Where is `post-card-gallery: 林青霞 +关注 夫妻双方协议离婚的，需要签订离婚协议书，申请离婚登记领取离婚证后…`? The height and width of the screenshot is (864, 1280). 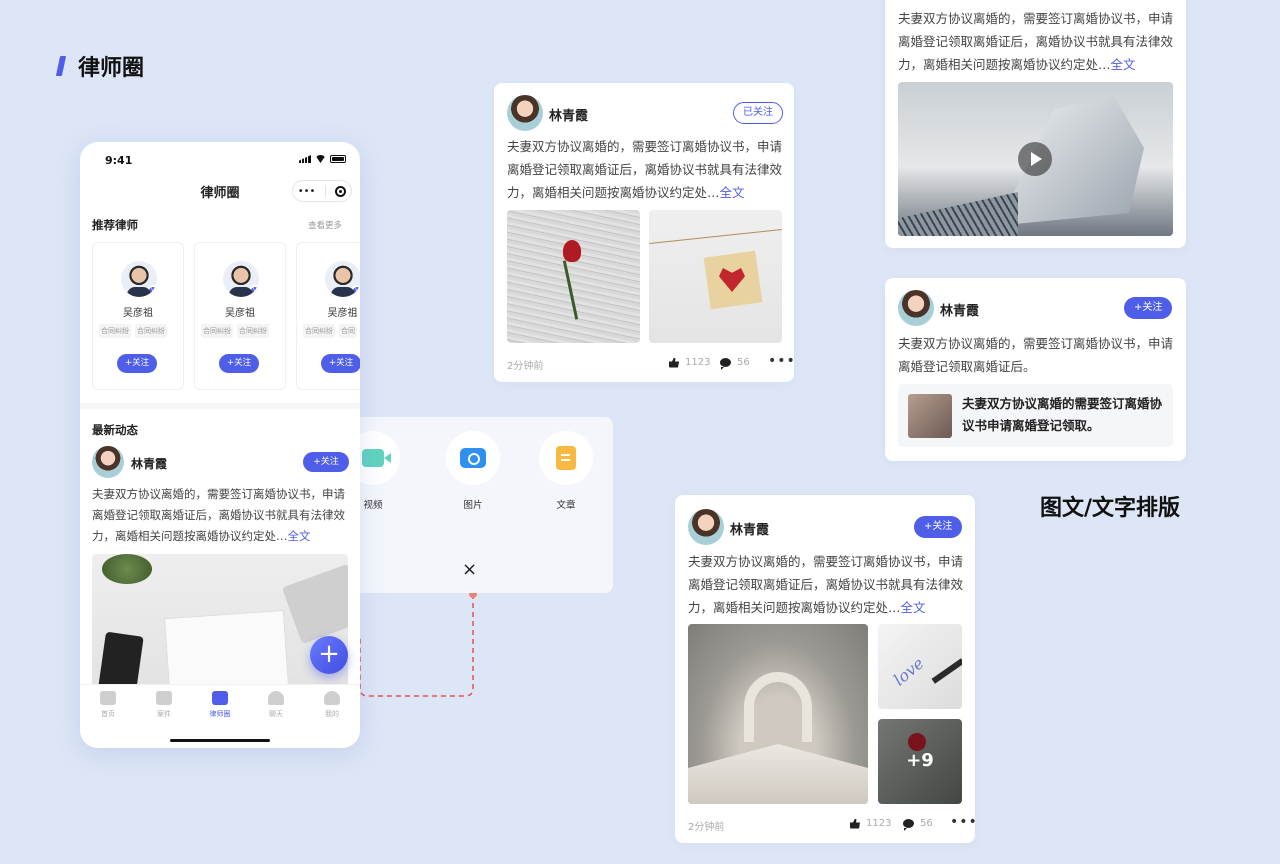 post-card-gallery: 林青霞 +关注 夫妻双方协议离婚的，需要签订离婚协议书，申请离婚登记领取离婚证后… is located at coordinates (826, 669).